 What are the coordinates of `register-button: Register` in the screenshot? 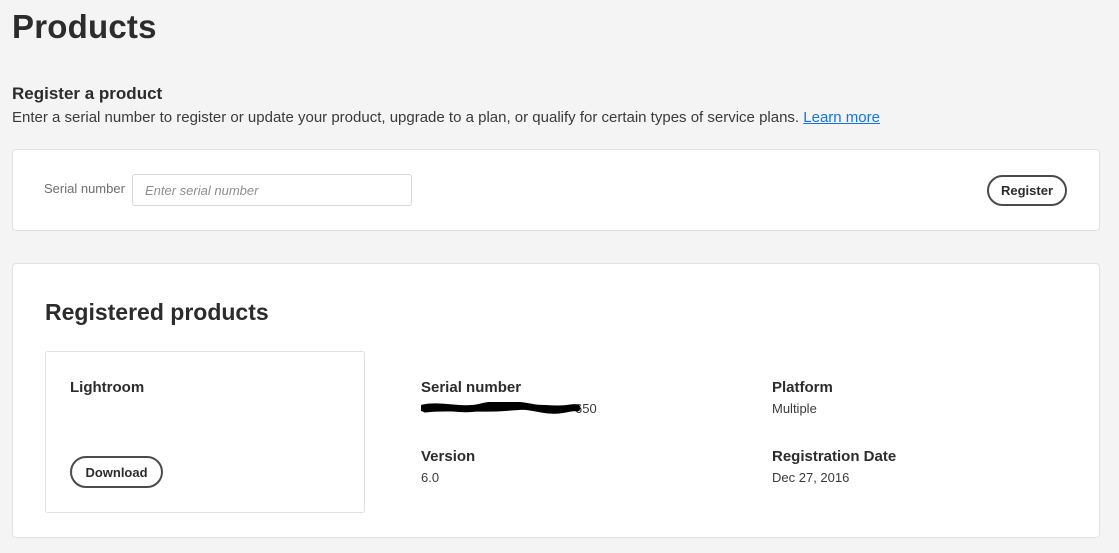 It's located at (1027, 190).